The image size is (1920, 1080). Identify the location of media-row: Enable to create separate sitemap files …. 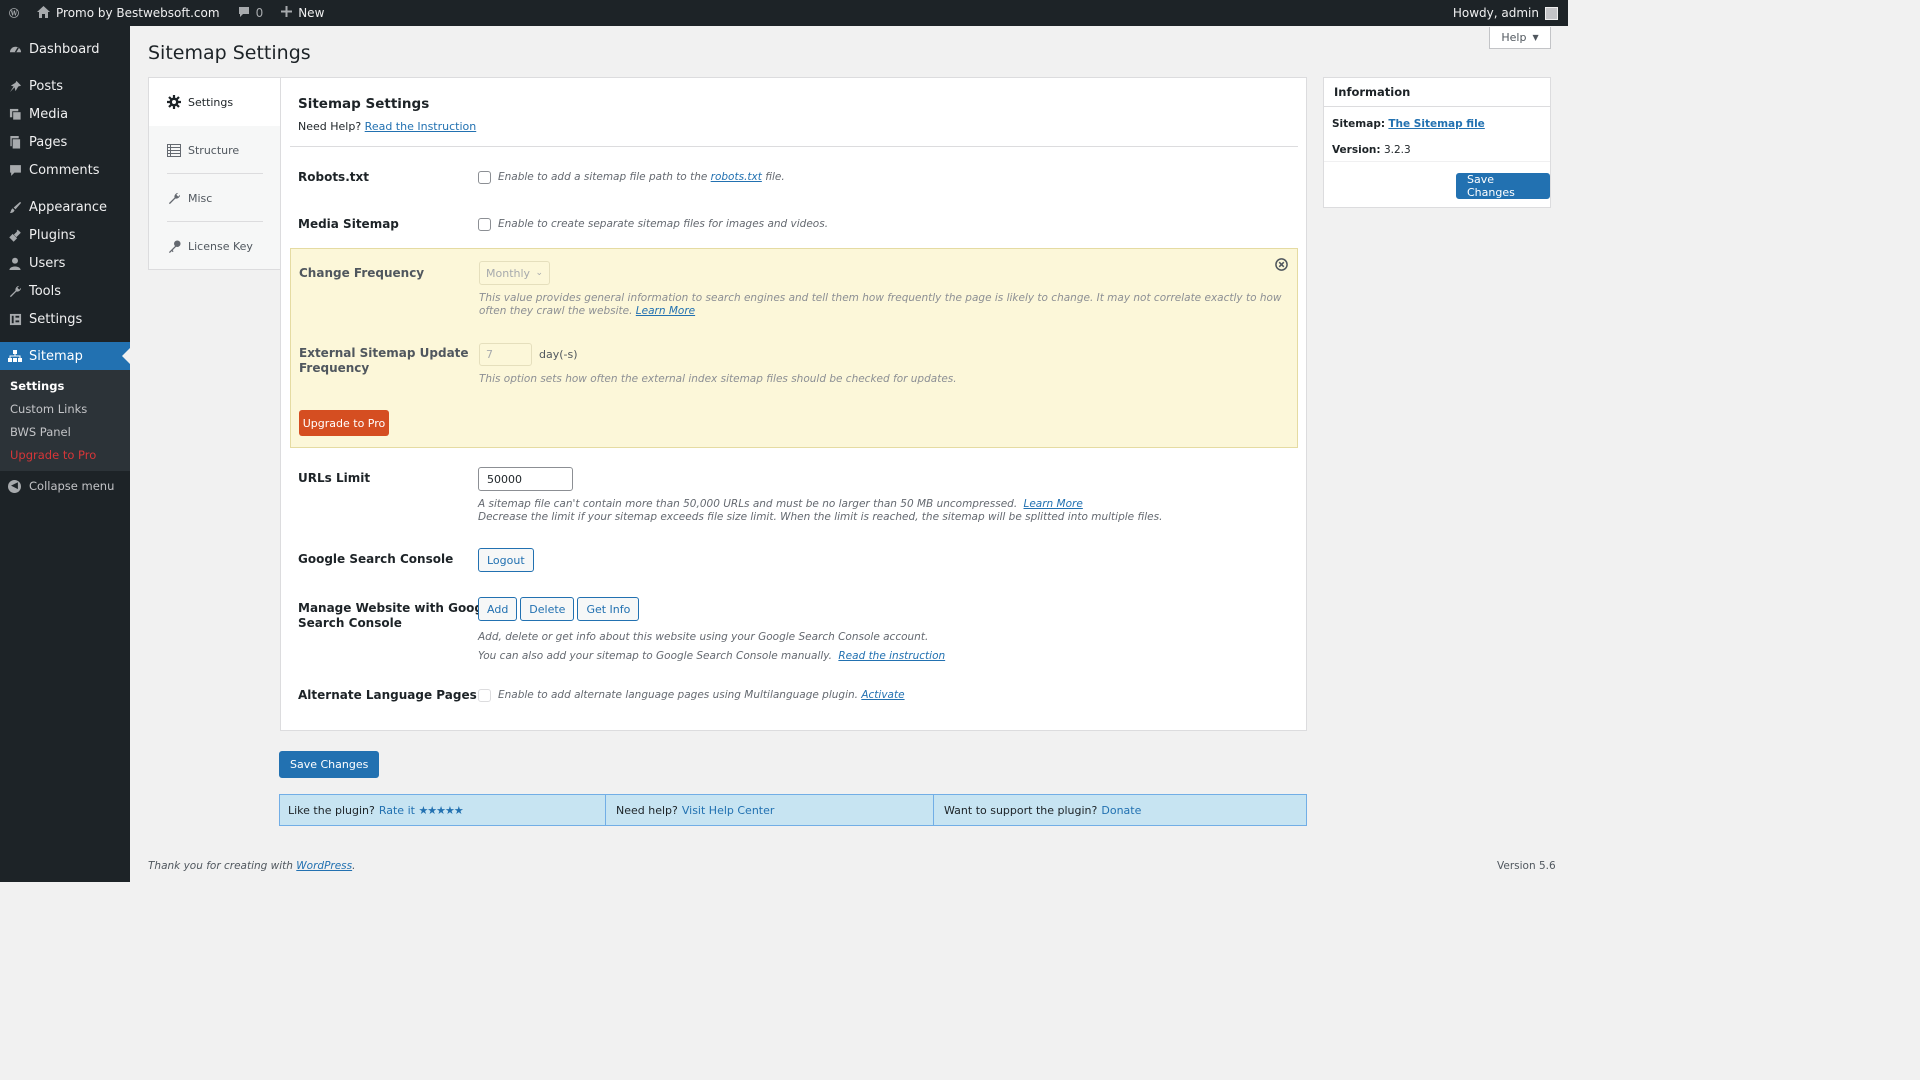
(653, 224).